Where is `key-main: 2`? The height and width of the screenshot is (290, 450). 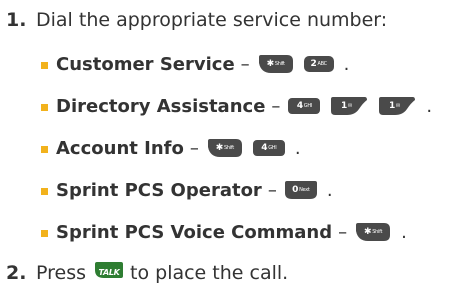 key-main: 2 is located at coordinates (313, 64).